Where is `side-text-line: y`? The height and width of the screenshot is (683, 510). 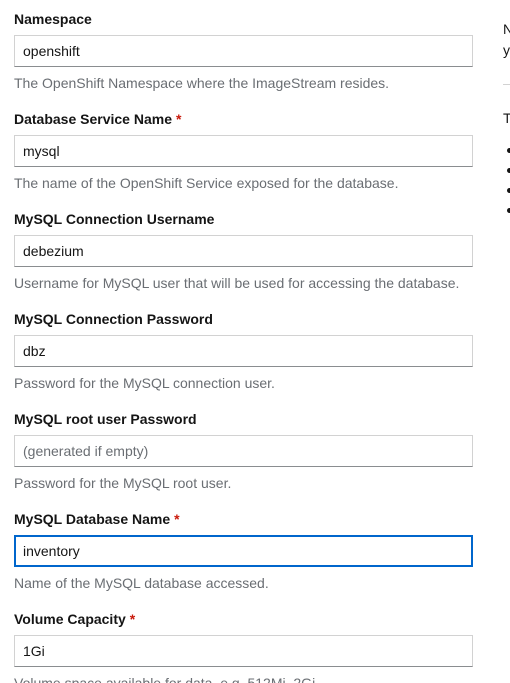
side-text-line: y is located at coordinates (506, 50).